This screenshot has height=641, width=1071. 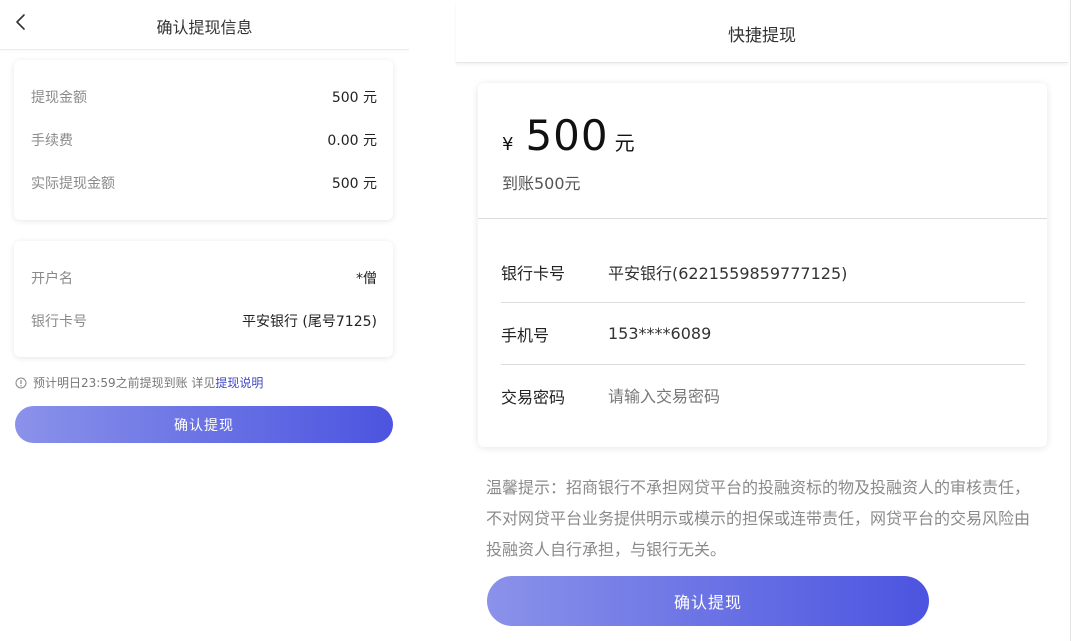 I want to click on amount-unit: 元, so click(x=624, y=143).